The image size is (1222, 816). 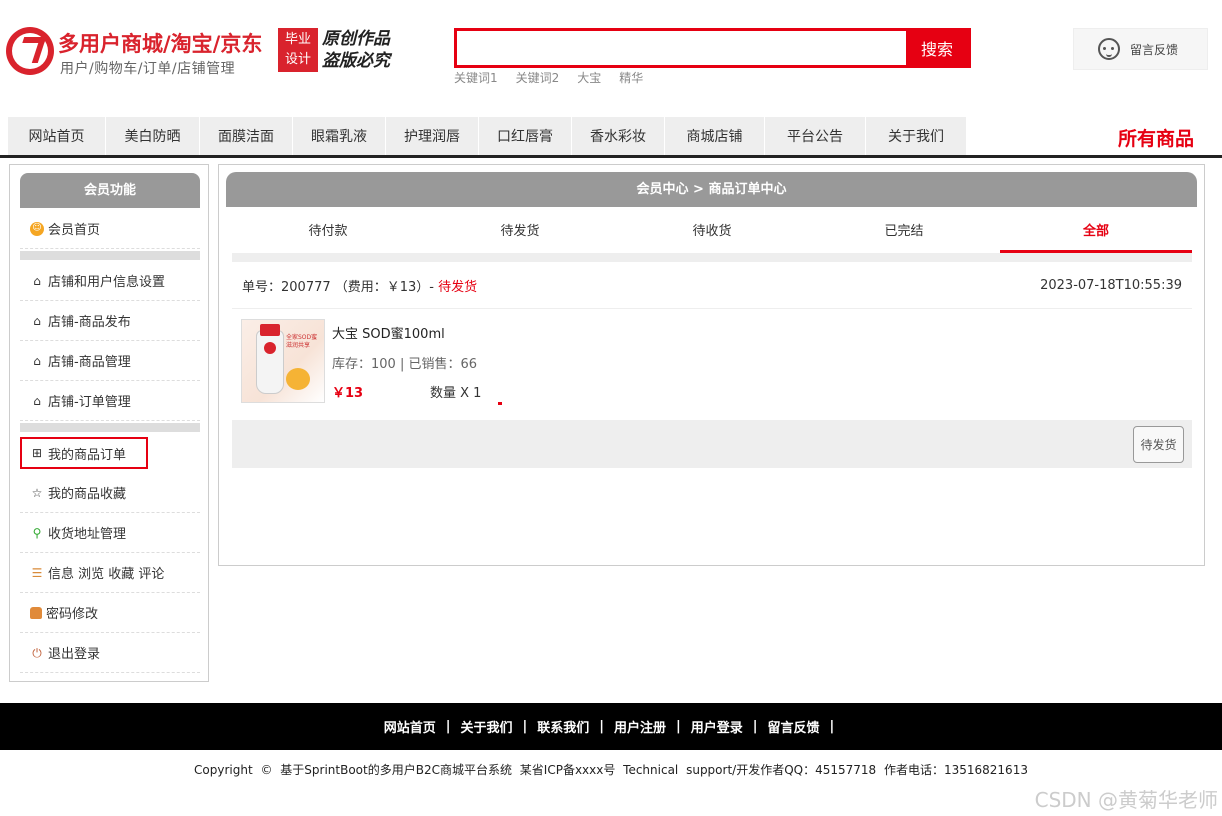 What do you see at coordinates (1111, 285) in the screenshot?
I see `order-time: 2023-07-18T10:55:39` at bounding box center [1111, 285].